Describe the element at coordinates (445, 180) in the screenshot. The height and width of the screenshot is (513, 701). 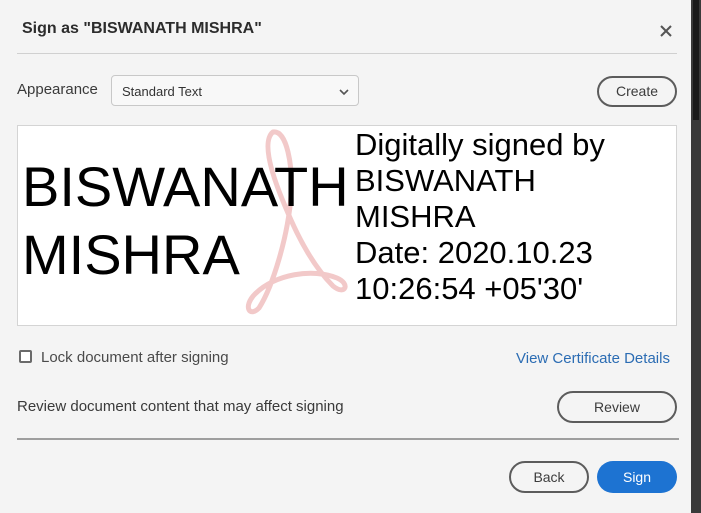
I see `signature-detail-line: BISWANATH` at that location.